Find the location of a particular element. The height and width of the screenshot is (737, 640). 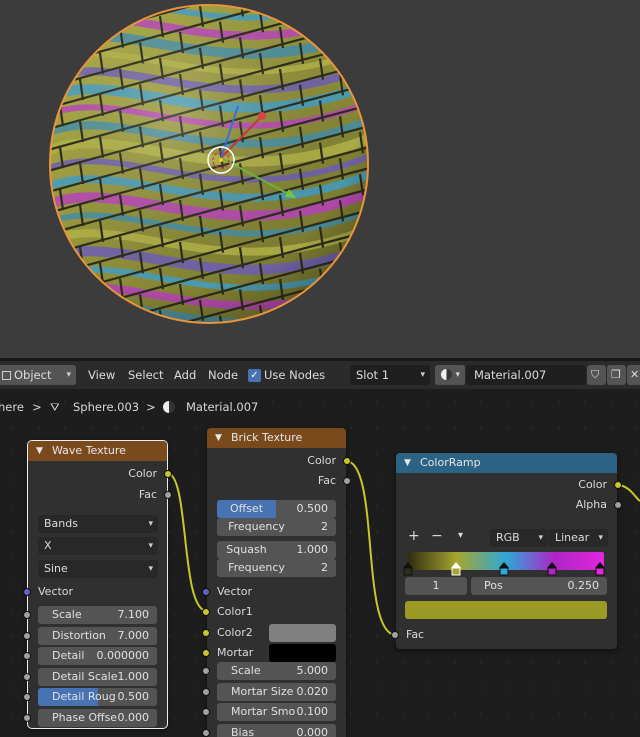

offset-field: Offset 0.500 is located at coordinates (276, 509).